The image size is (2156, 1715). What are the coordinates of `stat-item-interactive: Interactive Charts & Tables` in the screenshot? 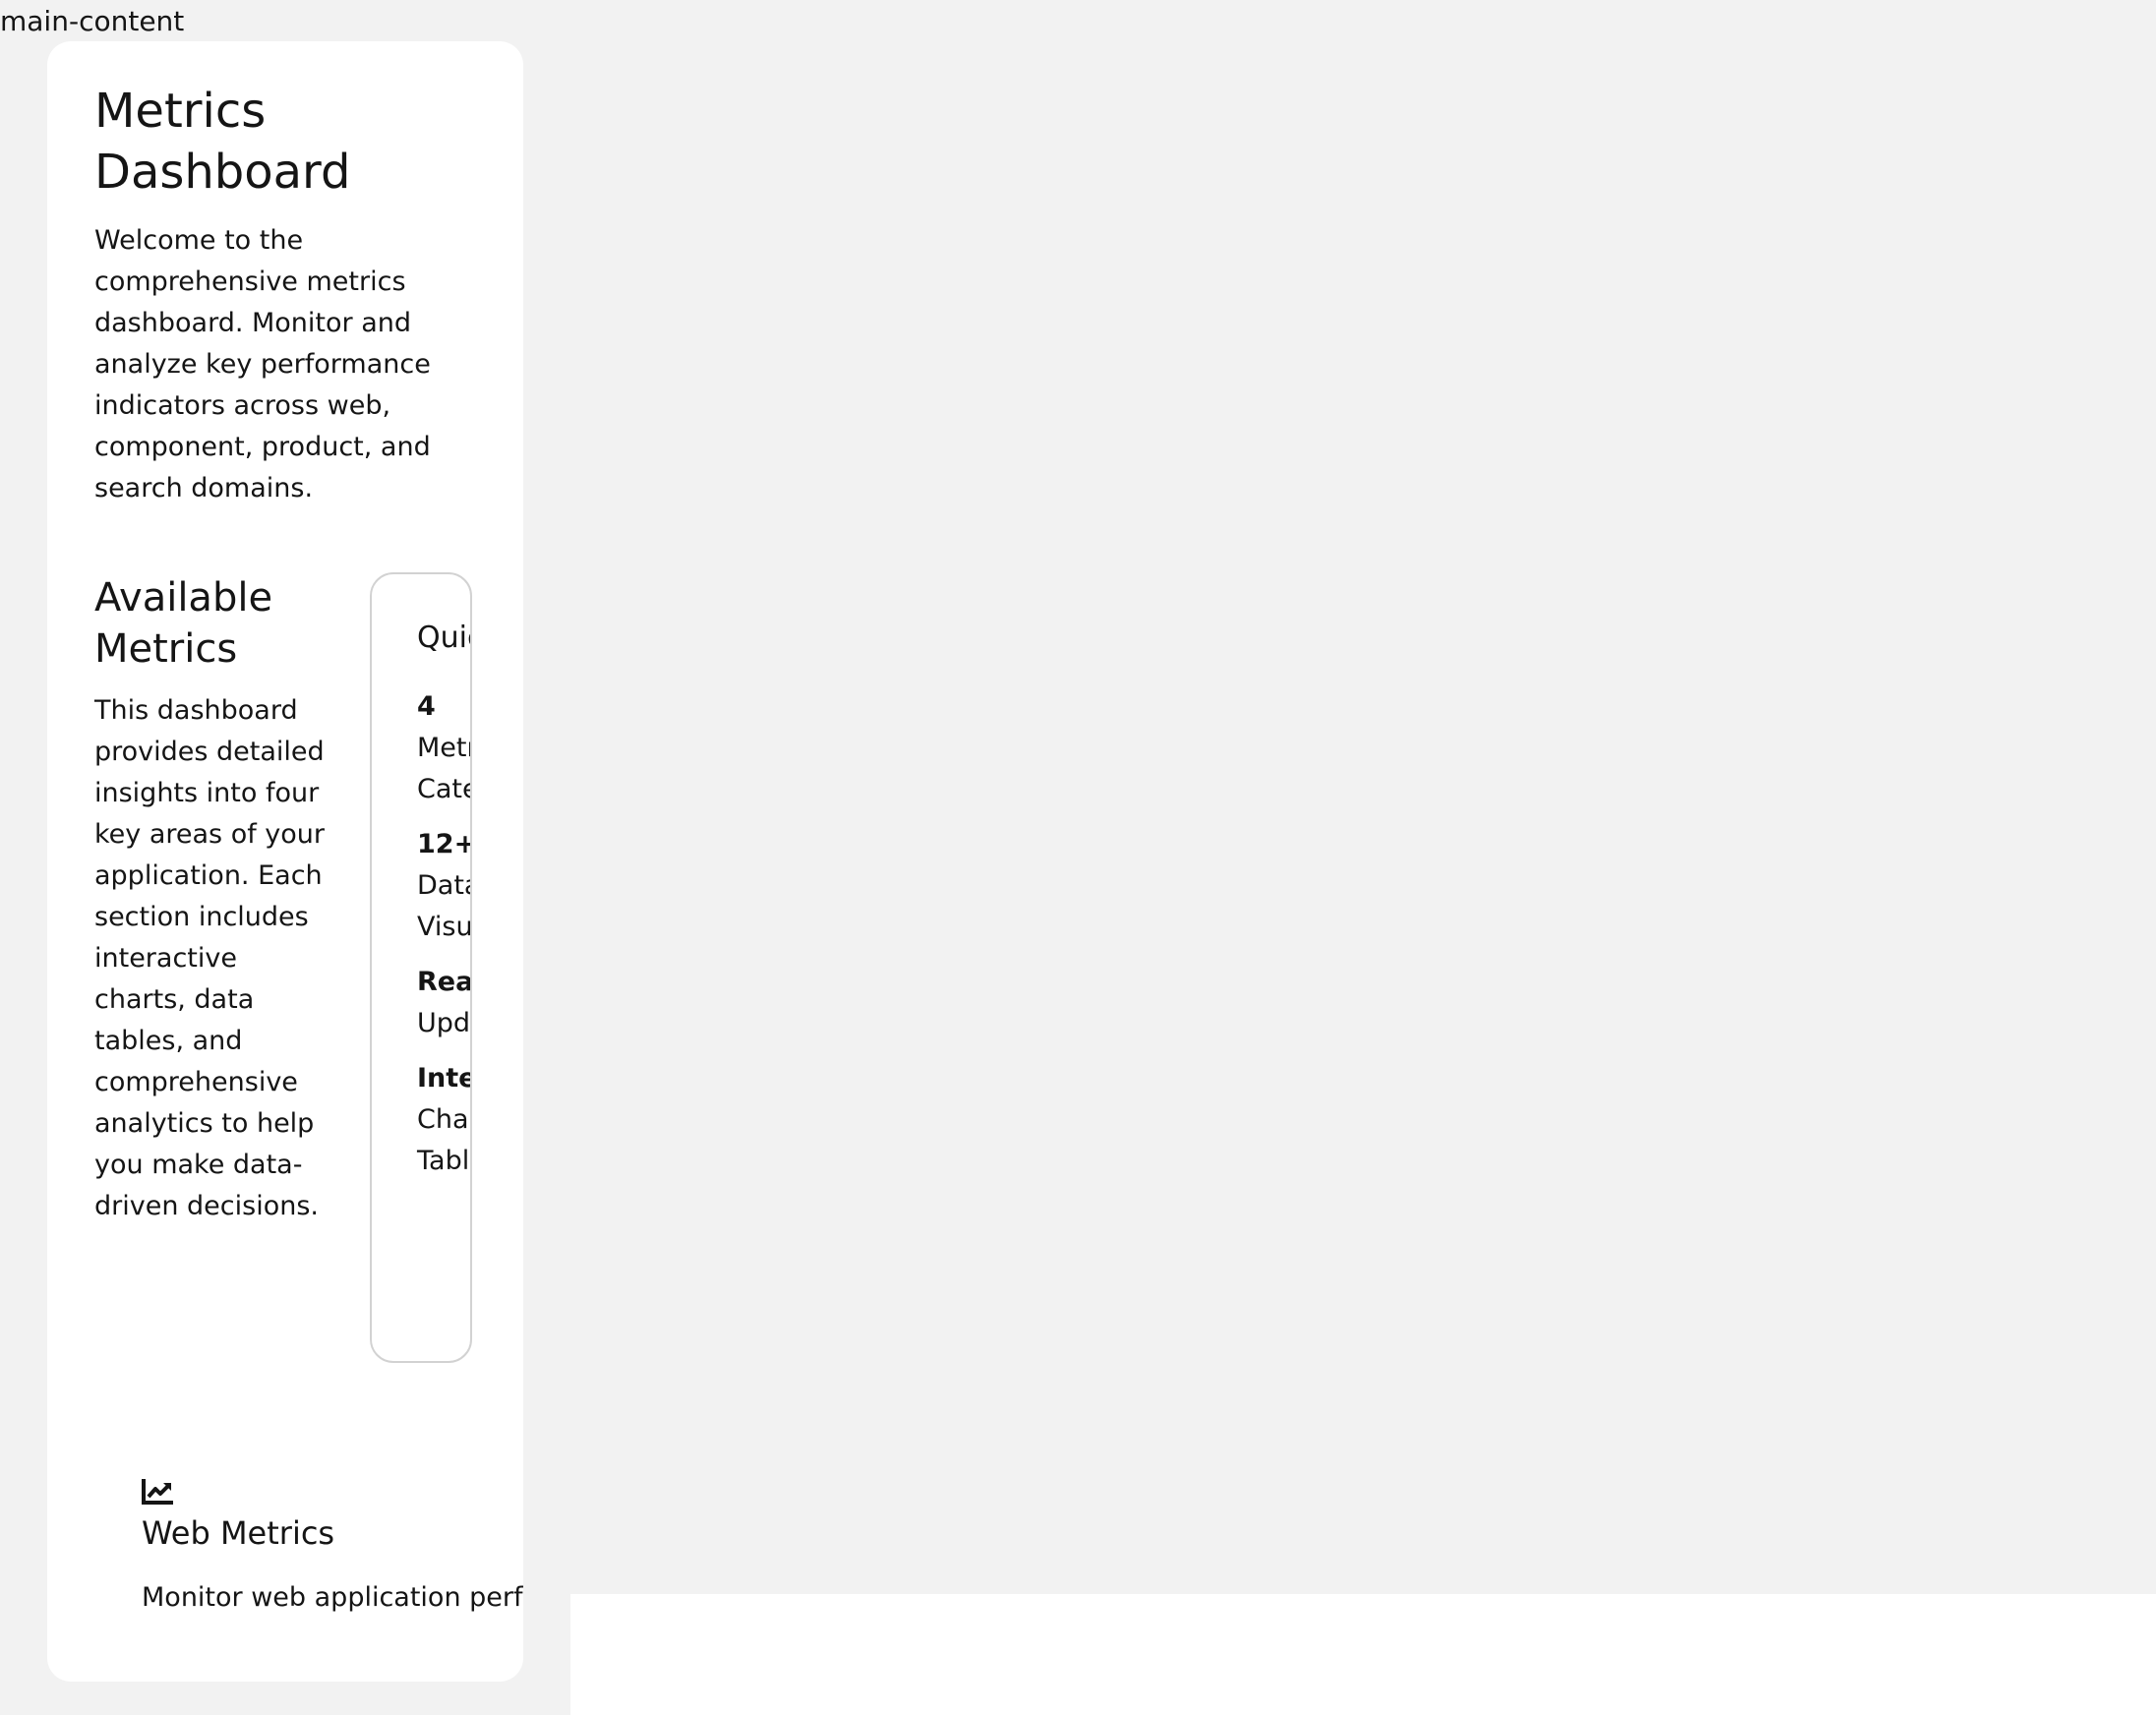 It's located at (443, 1120).